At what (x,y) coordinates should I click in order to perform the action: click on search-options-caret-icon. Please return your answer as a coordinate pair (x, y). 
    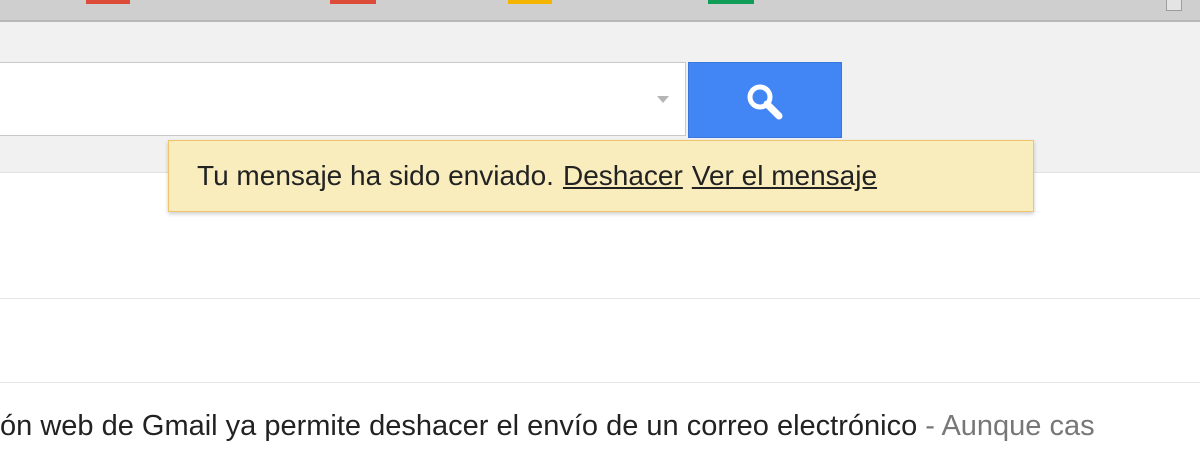
    Looking at the image, I should click on (663, 99).